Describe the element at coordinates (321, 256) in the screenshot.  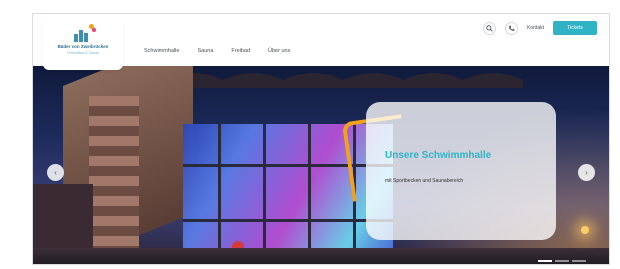
I see `ground` at that location.